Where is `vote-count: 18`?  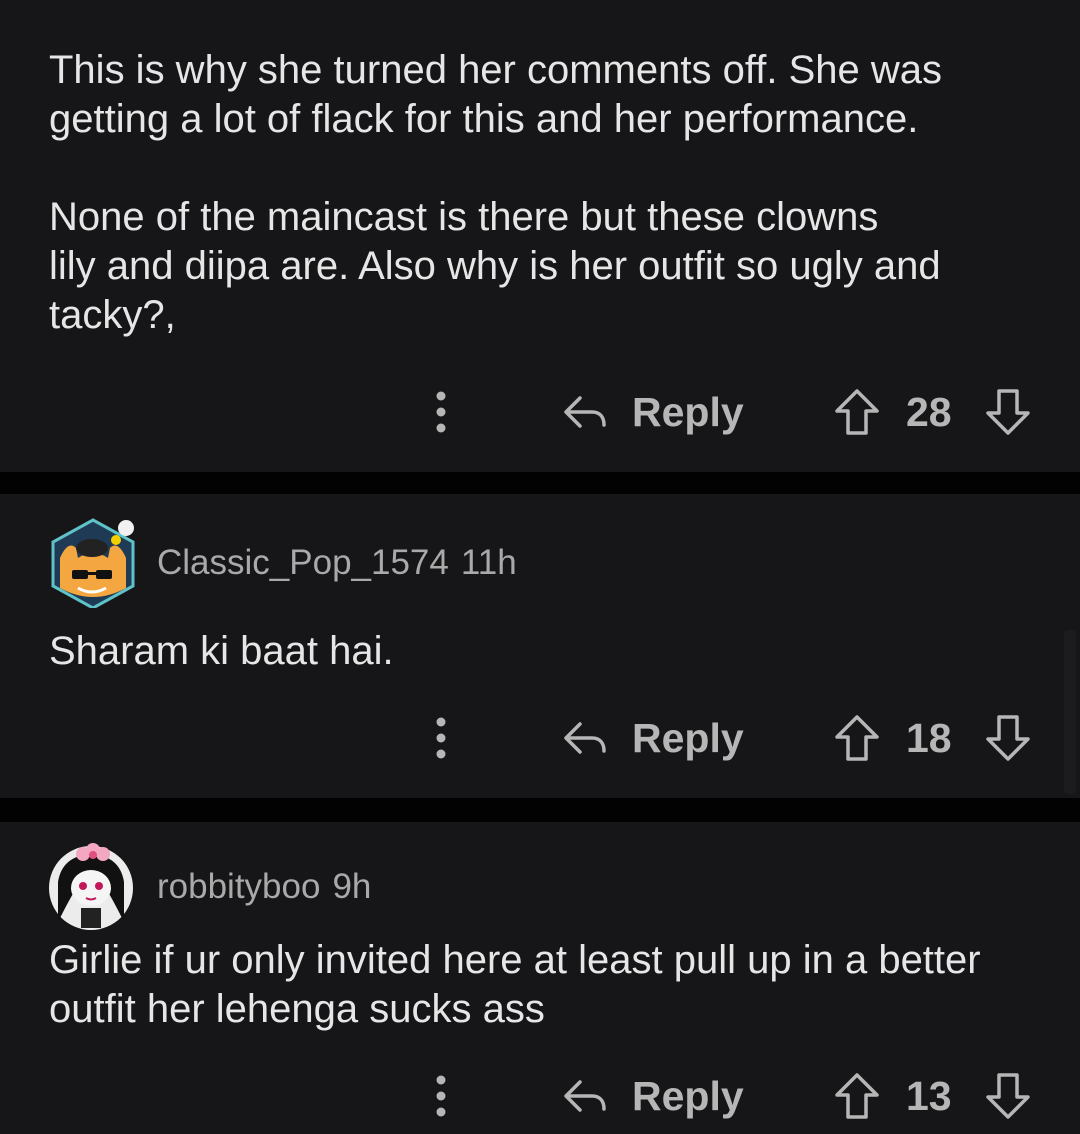 vote-count: 18 is located at coordinates (929, 738).